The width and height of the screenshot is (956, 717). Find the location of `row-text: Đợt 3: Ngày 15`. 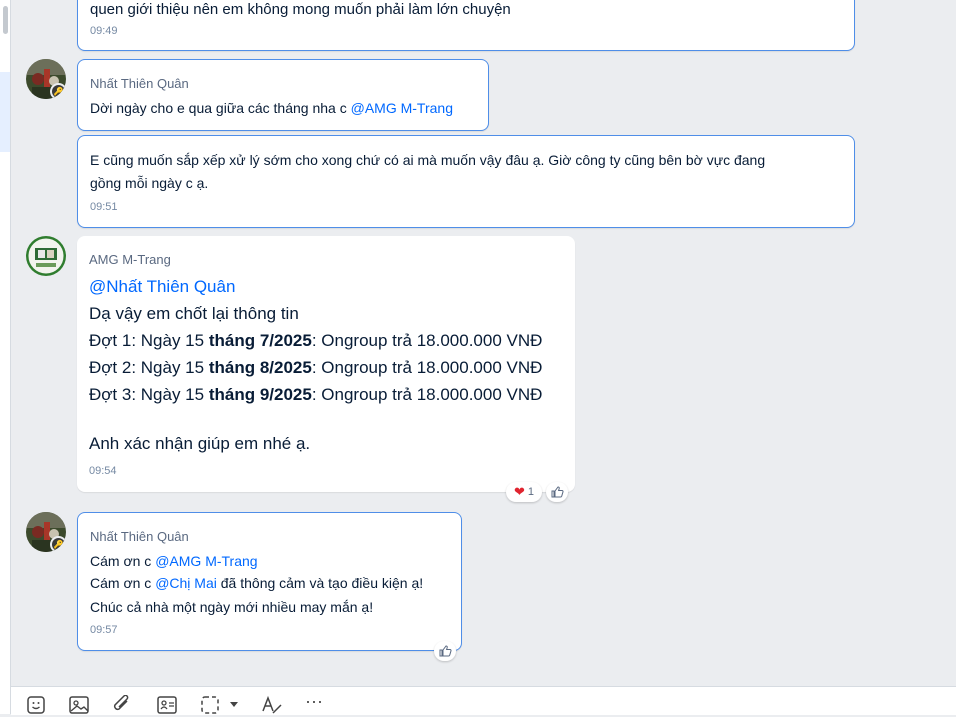

row-text: Đợt 3: Ngày 15 is located at coordinates (149, 394).